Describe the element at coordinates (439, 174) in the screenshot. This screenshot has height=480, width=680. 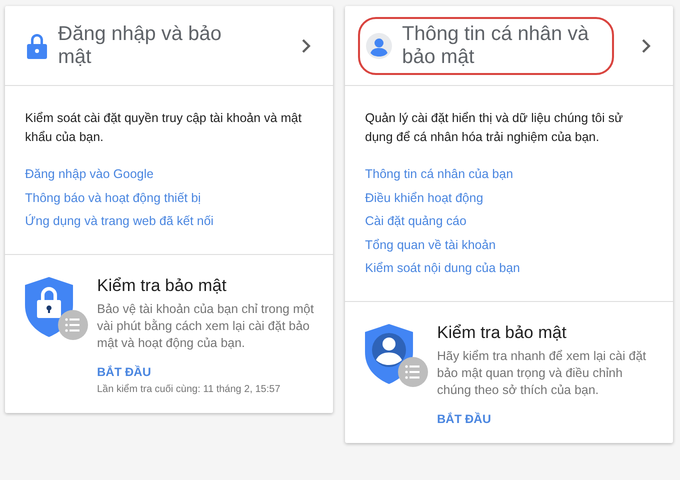
I see `settings-link: Thông tin cá nhân của bạn` at that location.